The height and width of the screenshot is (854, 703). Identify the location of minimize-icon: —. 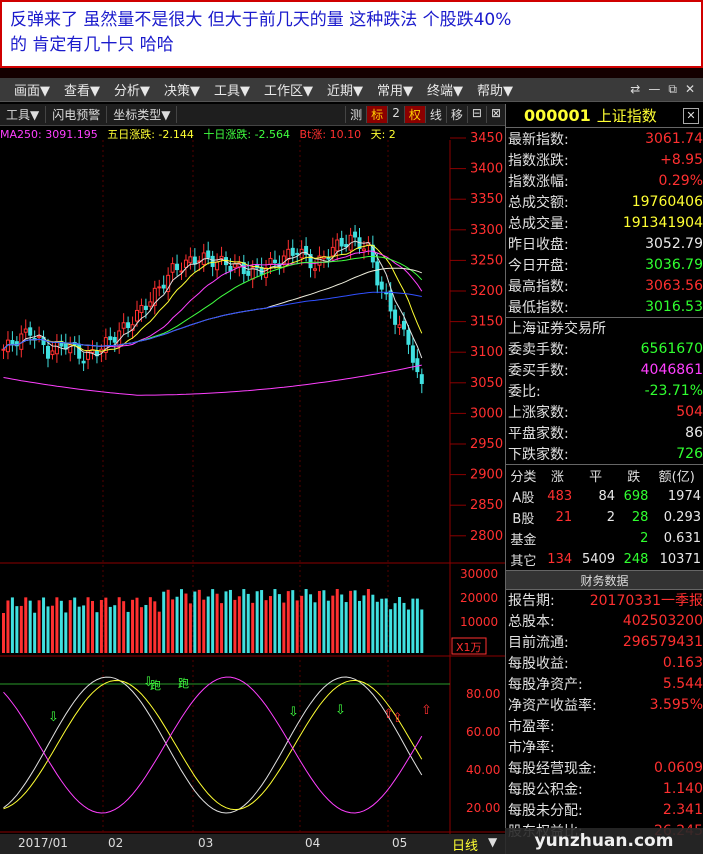
(654, 89).